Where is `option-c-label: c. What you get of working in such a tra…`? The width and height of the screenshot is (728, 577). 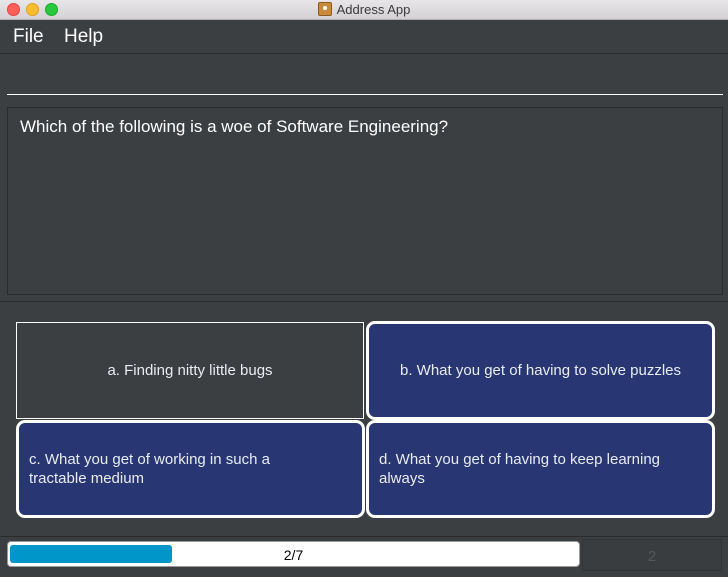
option-c-label: c. What you get of working in such a tra… is located at coordinates (149, 469).